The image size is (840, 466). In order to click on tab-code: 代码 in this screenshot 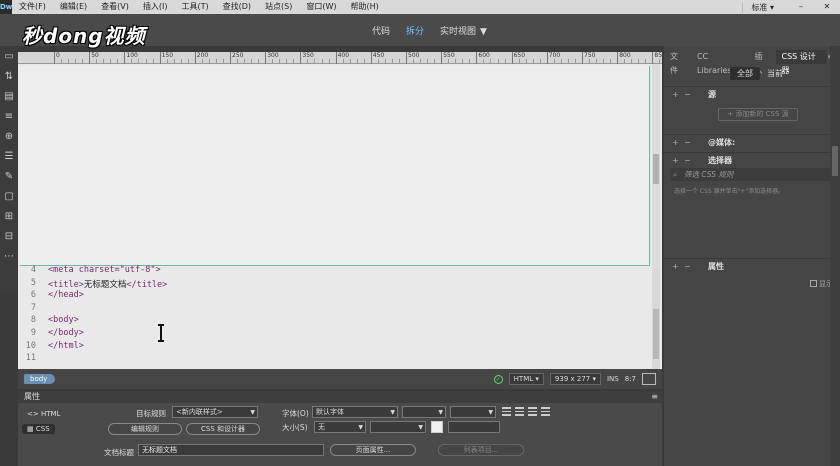, I will do `click(381, 30)`.